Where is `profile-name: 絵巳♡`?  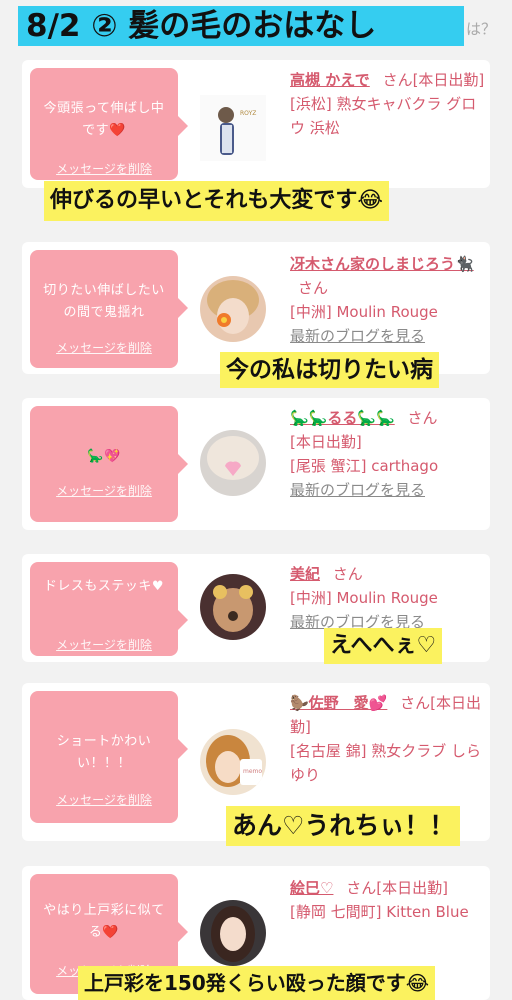 profile-name: 絵巳♡ is located at coordinates (311, 888).